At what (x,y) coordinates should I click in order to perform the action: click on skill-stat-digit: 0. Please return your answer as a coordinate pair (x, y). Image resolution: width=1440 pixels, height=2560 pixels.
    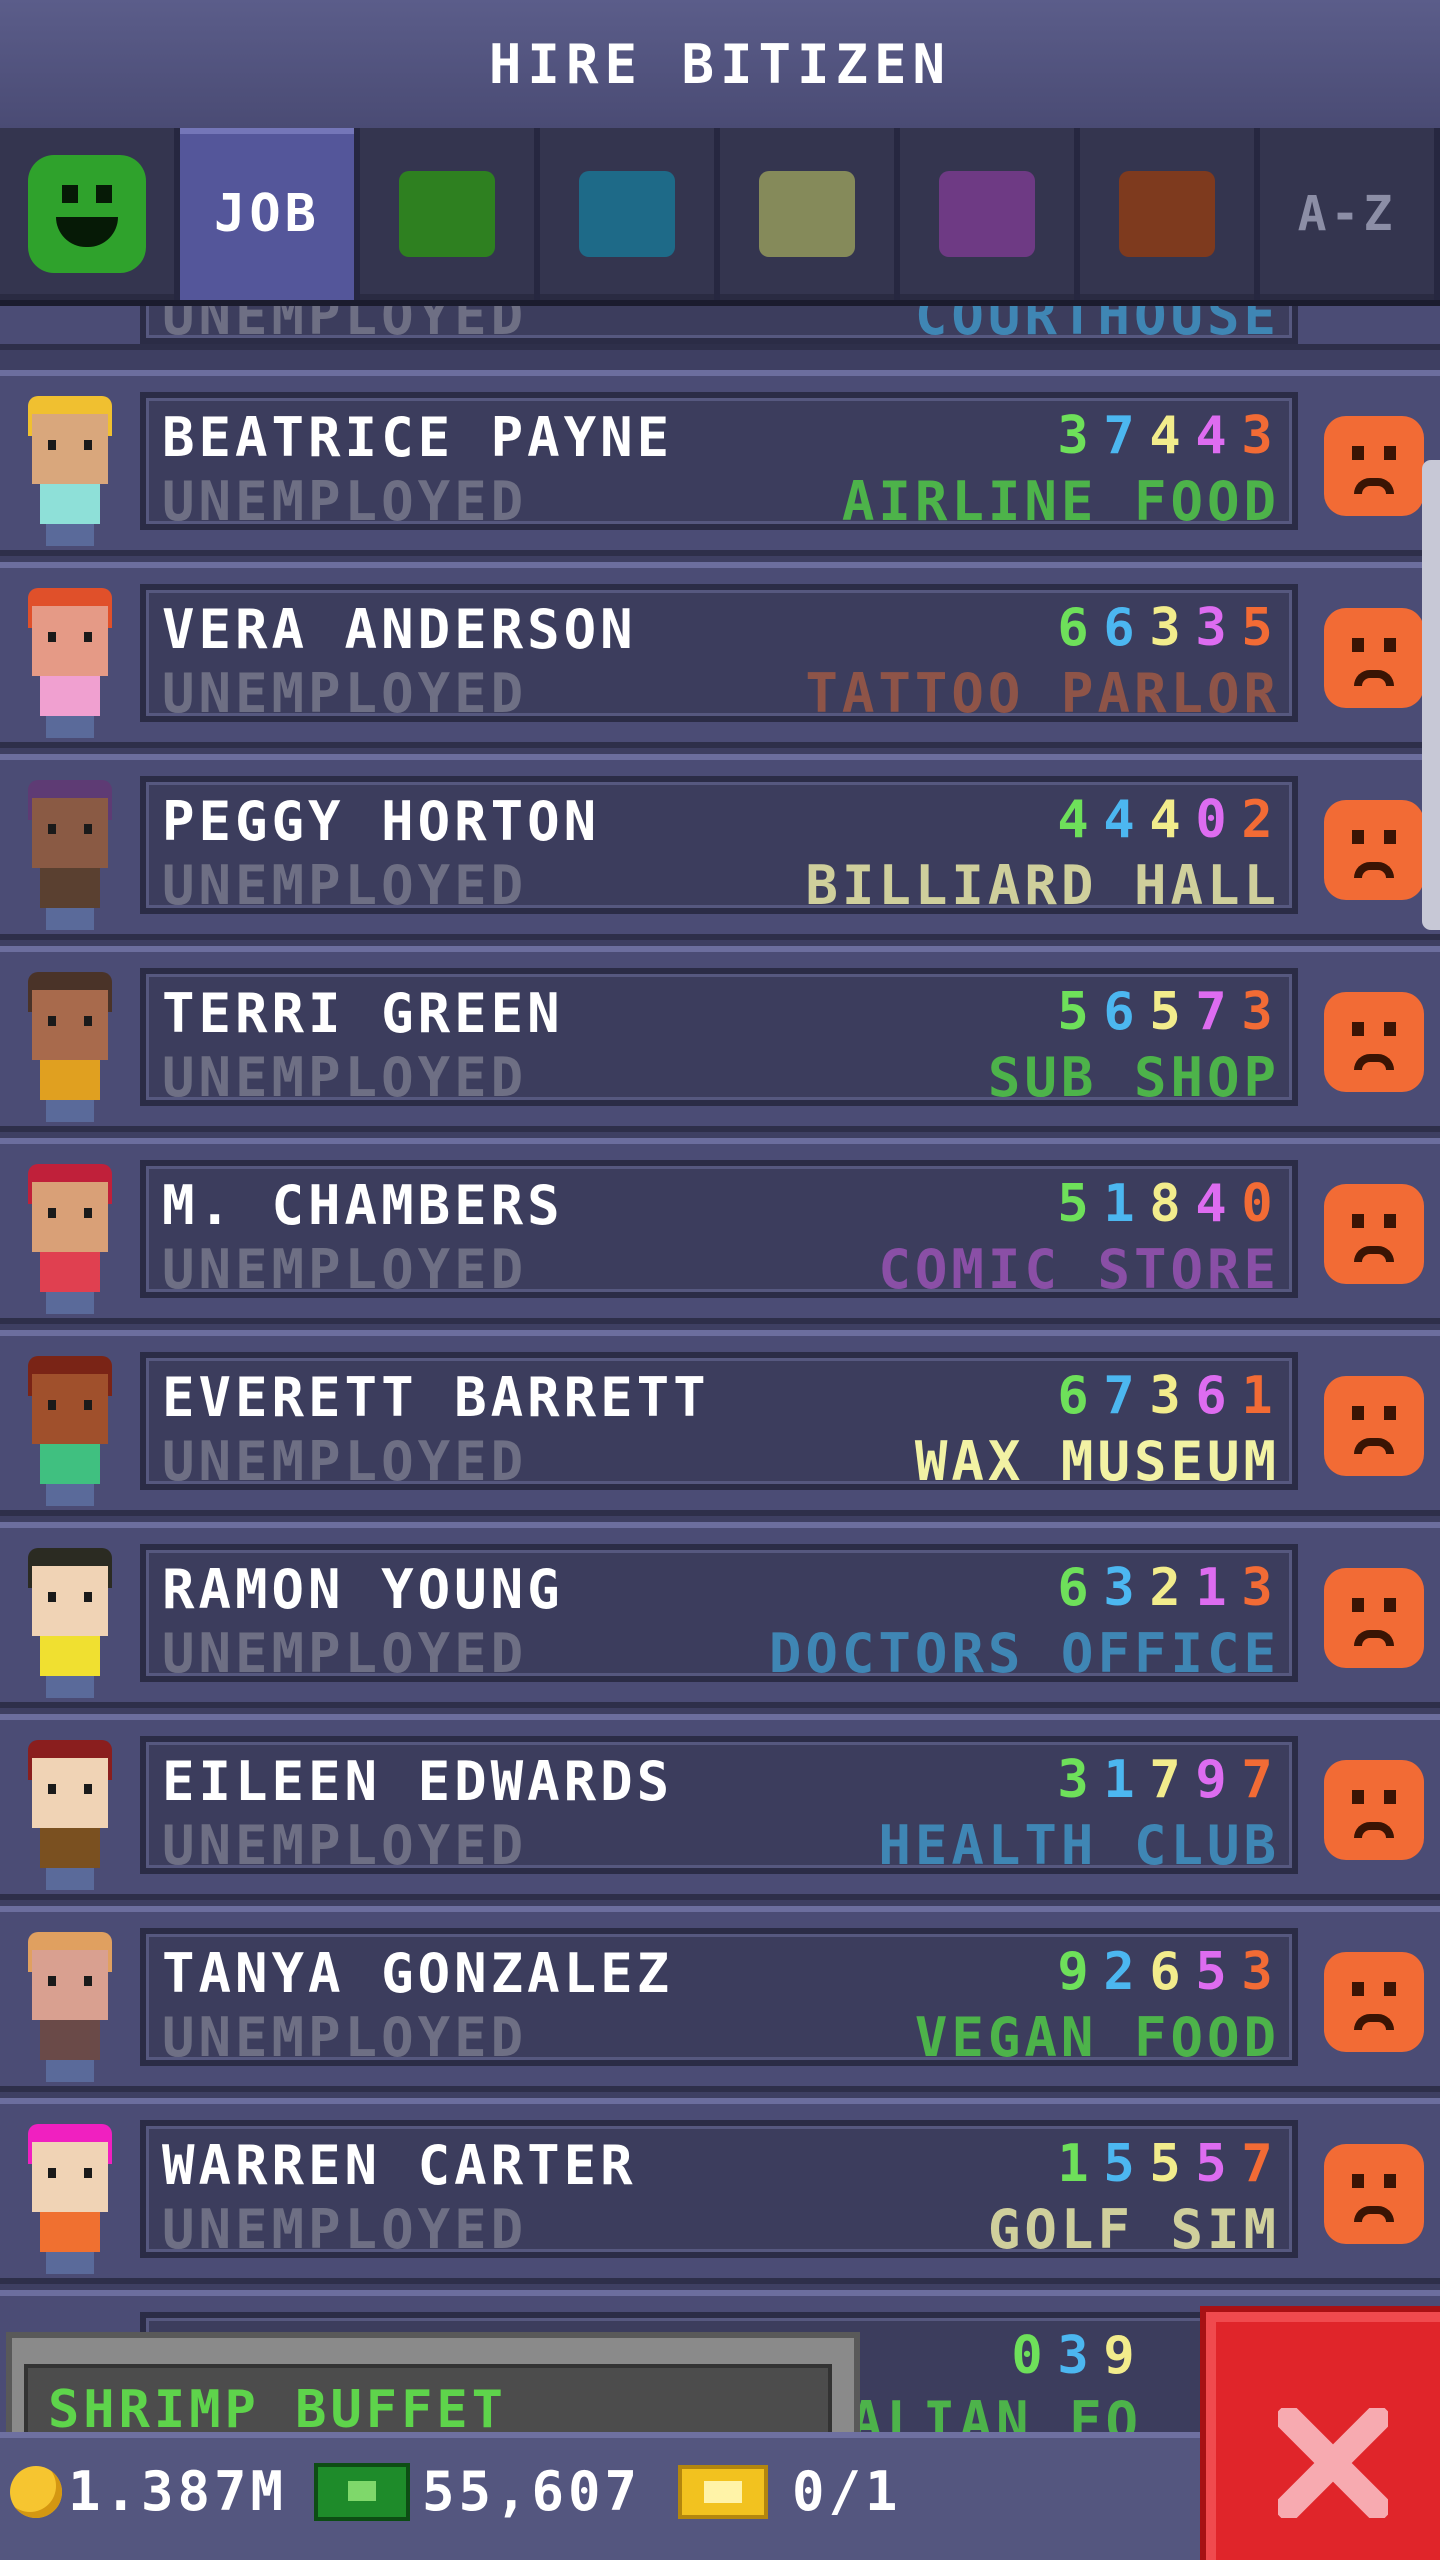
    Looking at the image, I should click on (1027, 2356).